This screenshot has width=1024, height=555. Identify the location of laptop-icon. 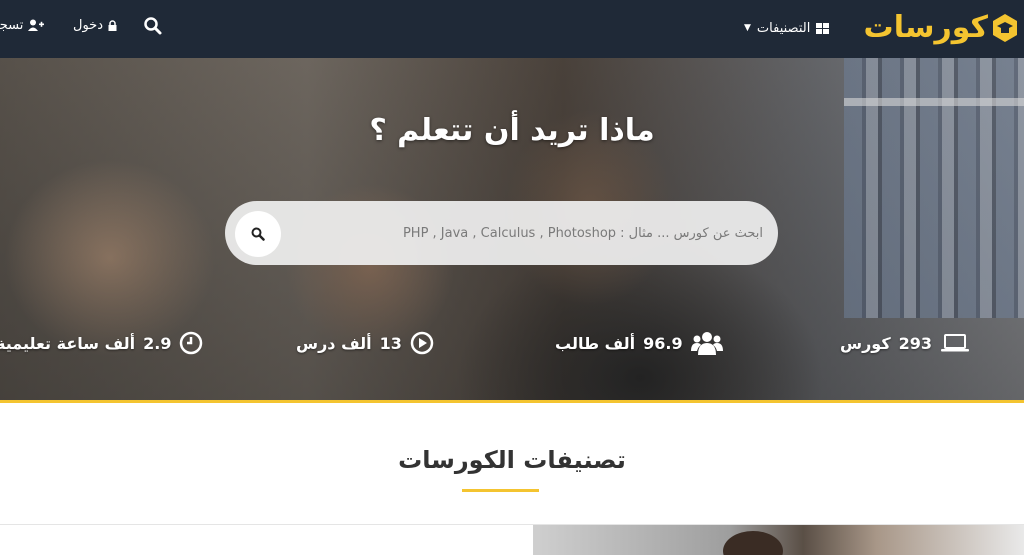
(955, 343).